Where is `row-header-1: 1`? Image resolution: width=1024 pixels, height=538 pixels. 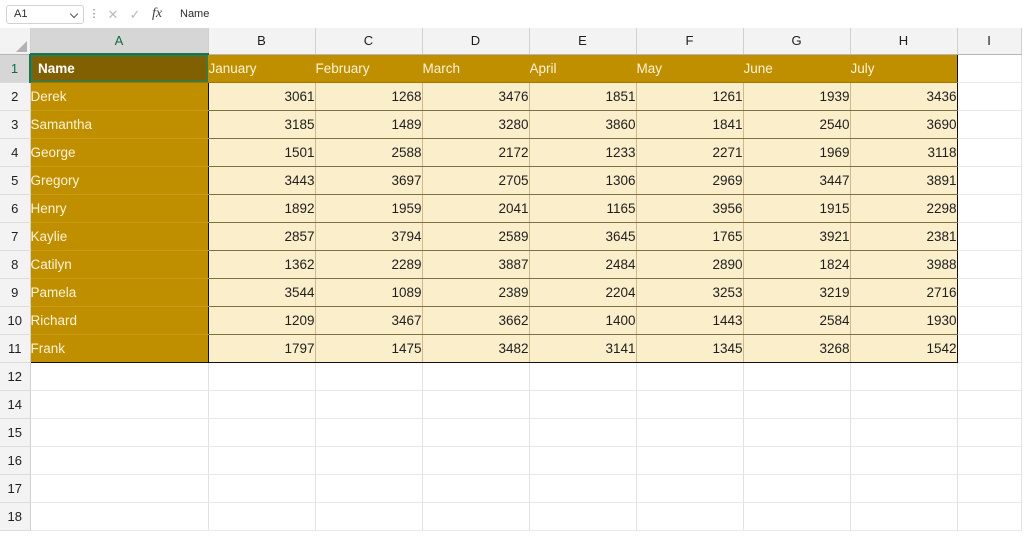 row-header-1: 1 is located at coordinates (15, 68).